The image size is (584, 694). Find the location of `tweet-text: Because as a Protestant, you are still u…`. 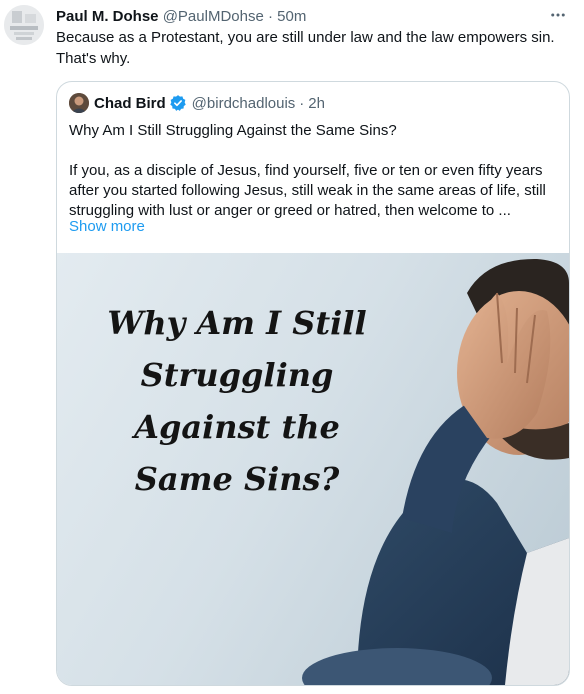

tweet-text: Because as a Protestant, you are still u… is located at coordinates (305, 48).